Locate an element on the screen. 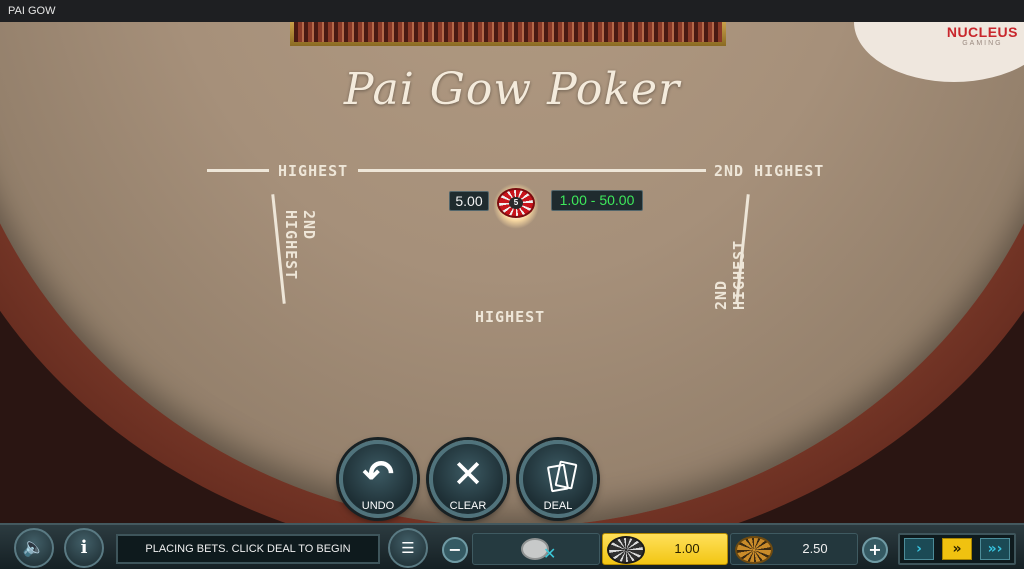  clear-button: ✕ CLEAR is located at coordinates (468, 479).